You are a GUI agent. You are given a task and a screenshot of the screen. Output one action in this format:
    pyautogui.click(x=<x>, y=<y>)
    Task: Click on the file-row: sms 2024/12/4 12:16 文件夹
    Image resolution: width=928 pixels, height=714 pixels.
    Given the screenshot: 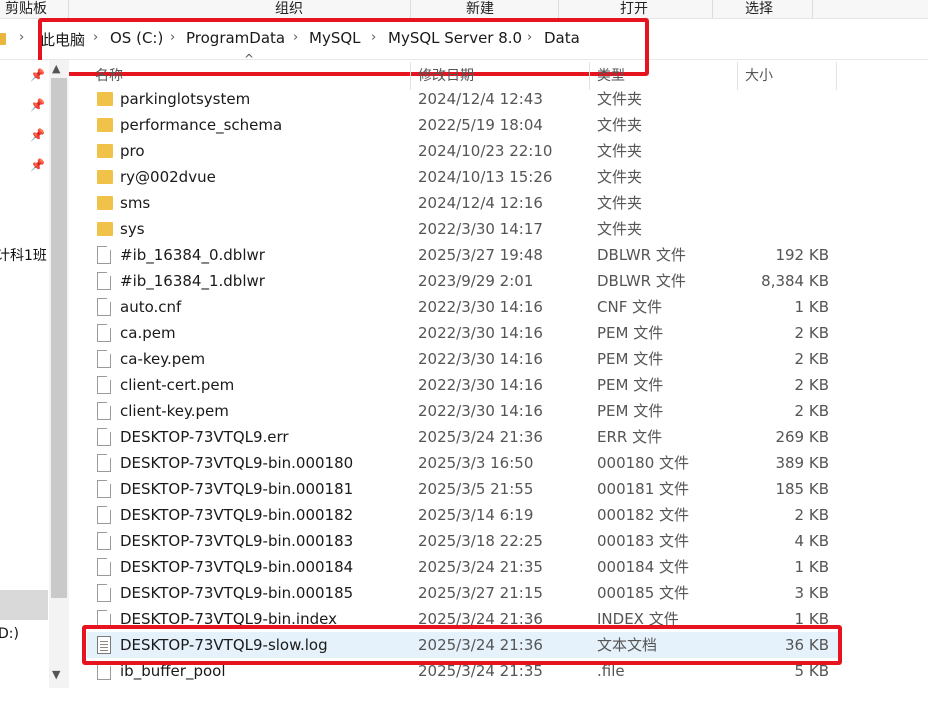 What is the action you would take?
    pyautogui.click(x=463, y=203)
    